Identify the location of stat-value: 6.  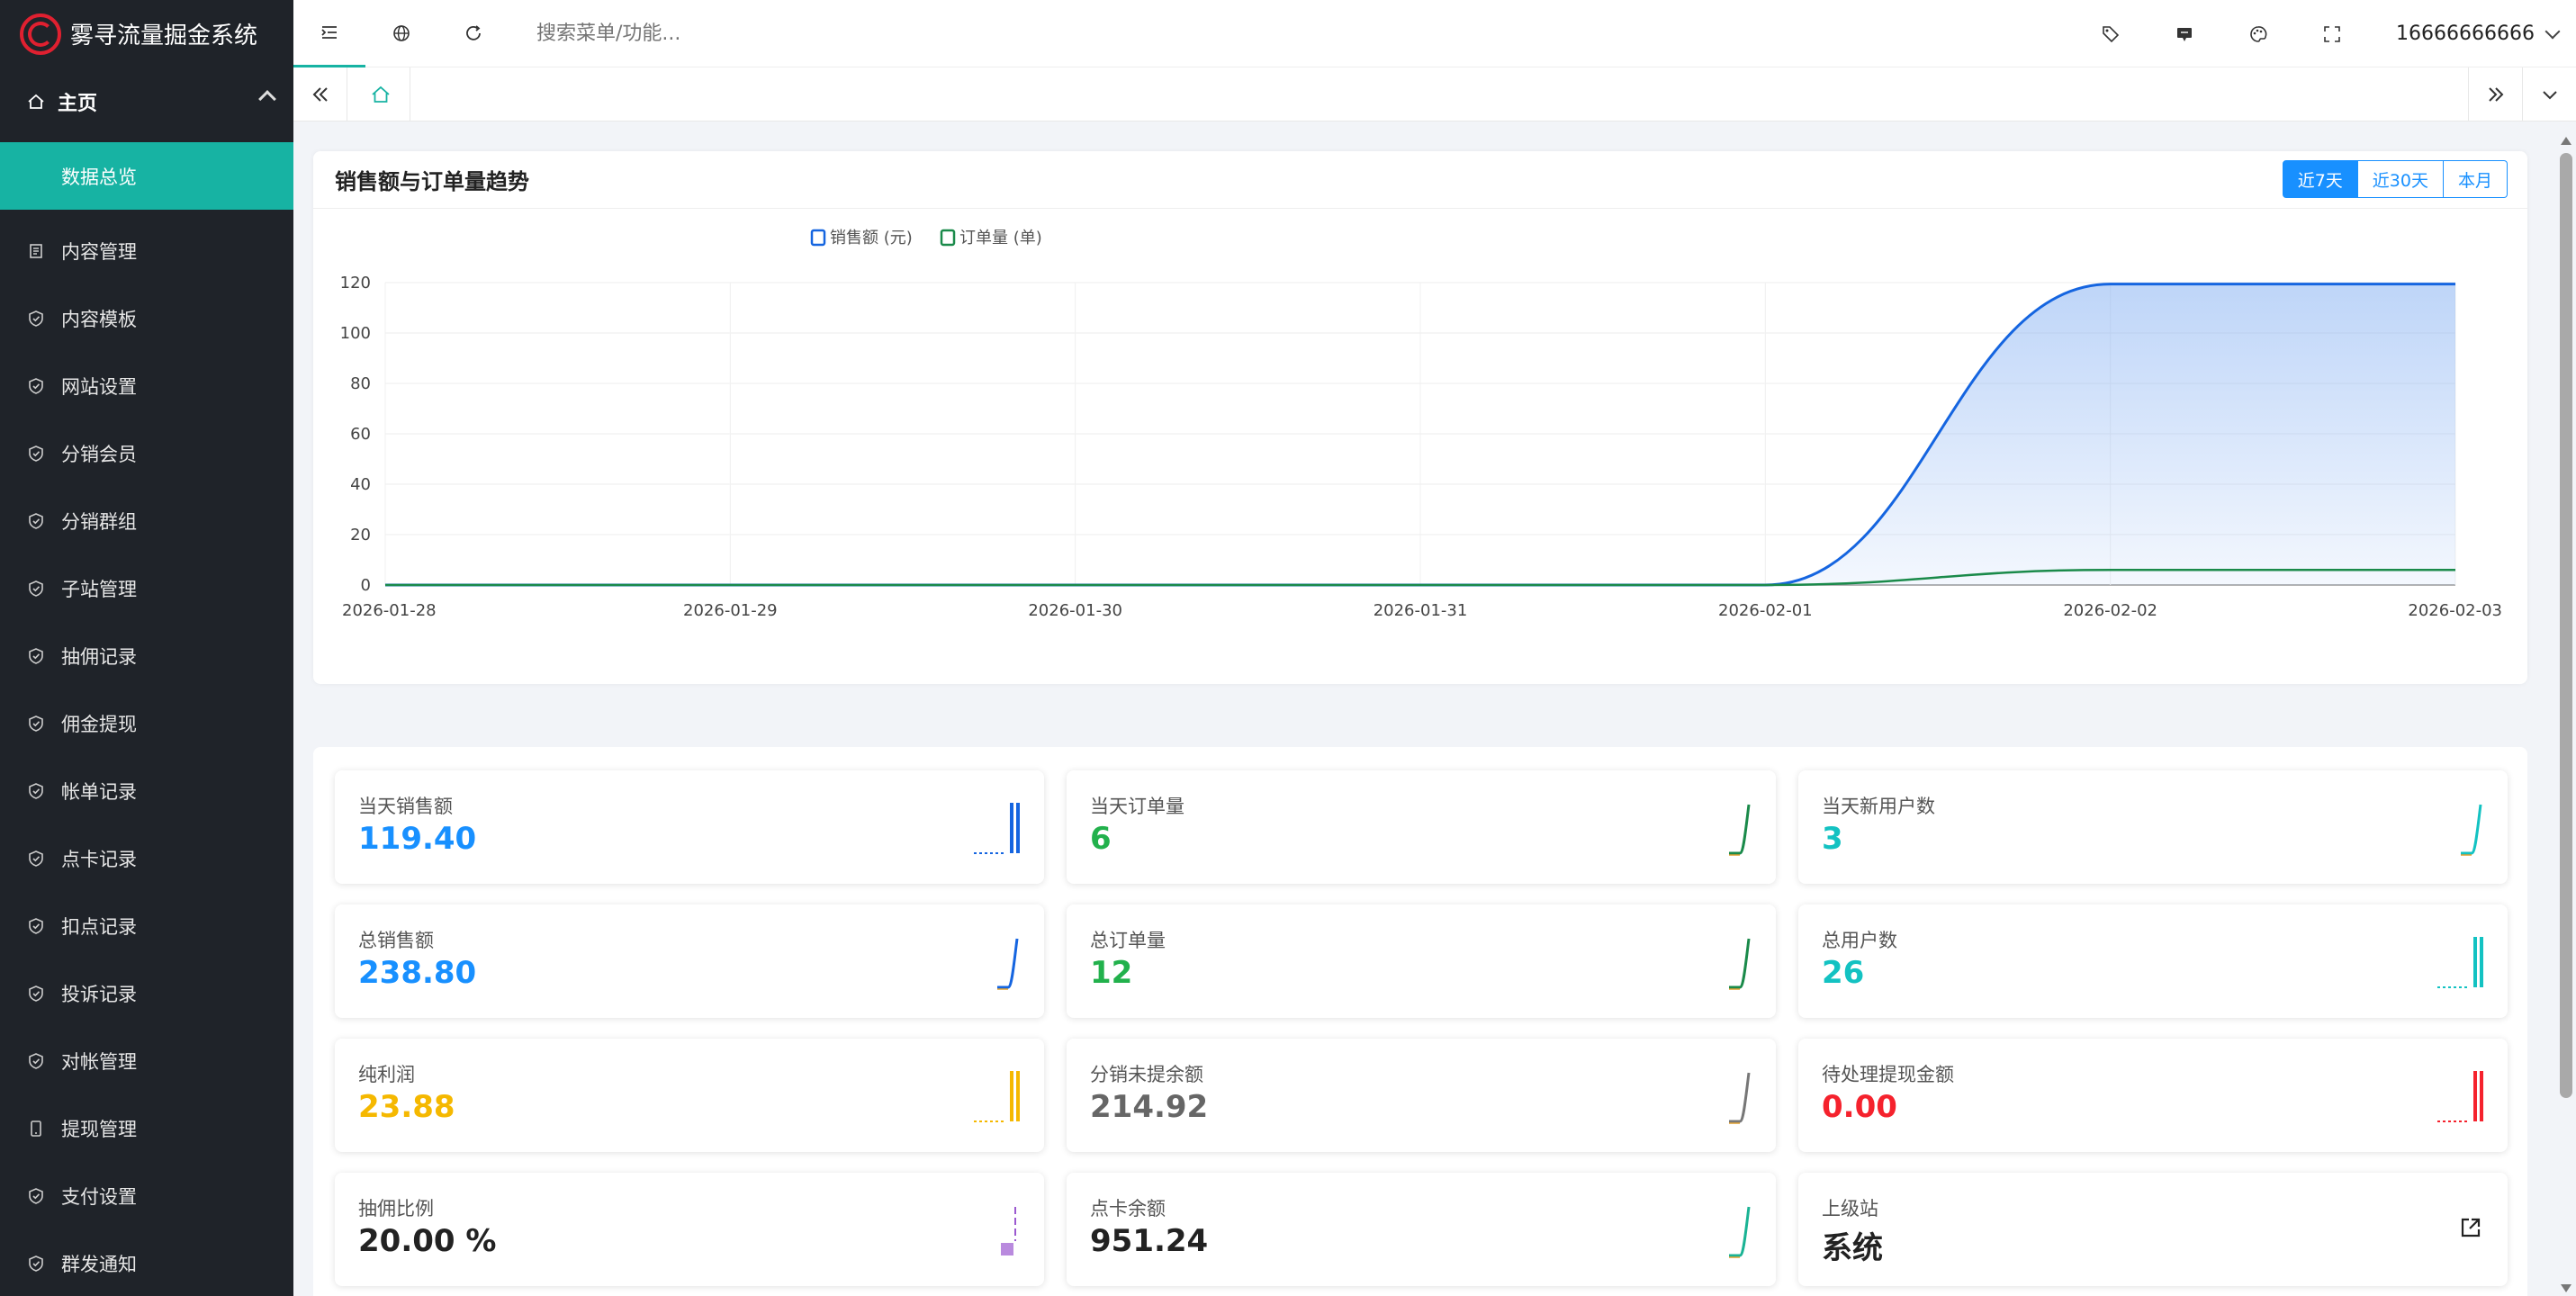
(1101, 839).